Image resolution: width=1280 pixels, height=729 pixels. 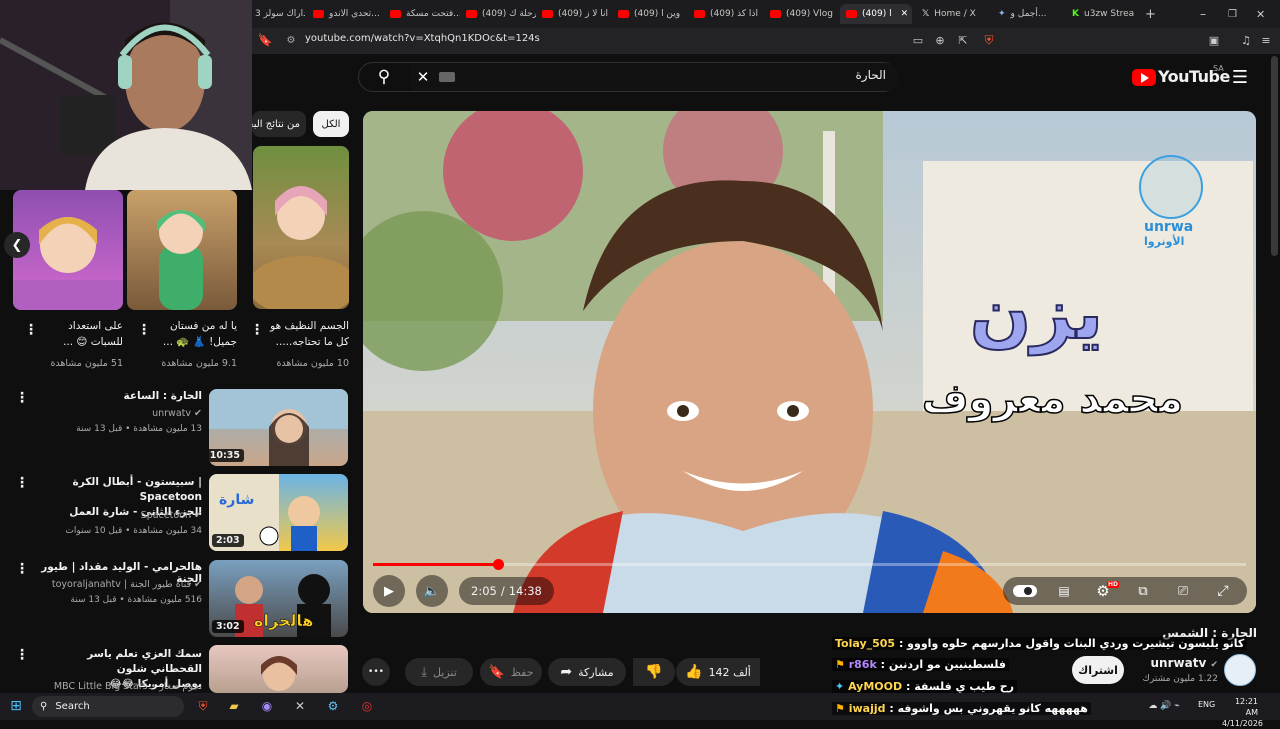 I want to click on chat-badge-icon: ✦, so click(x=840, y=686).